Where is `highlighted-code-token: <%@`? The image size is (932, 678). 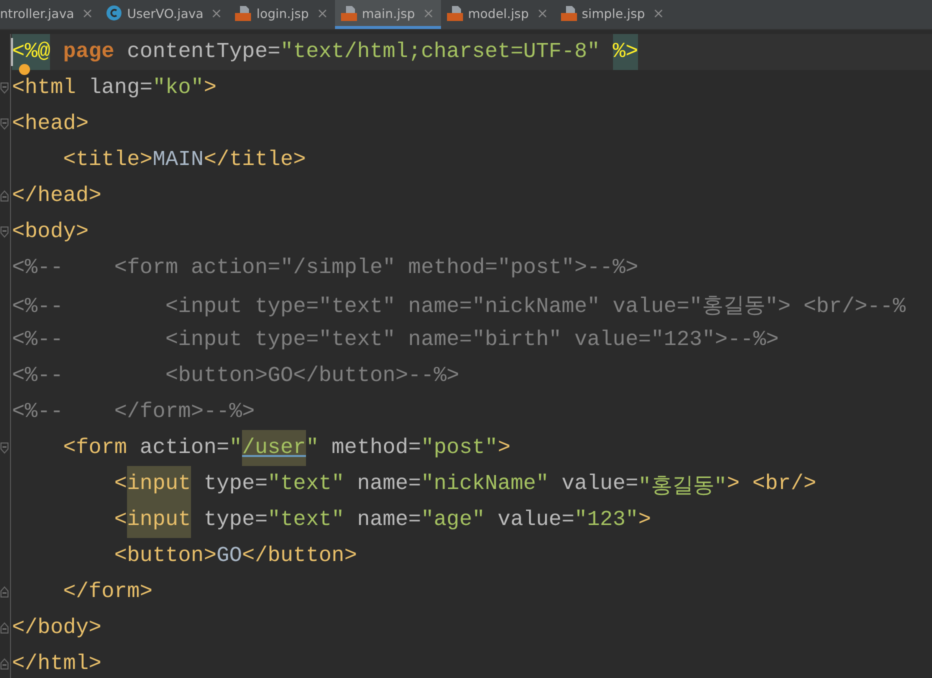 highlighted-code-token: <%@ is located at coordinates (31, 52).